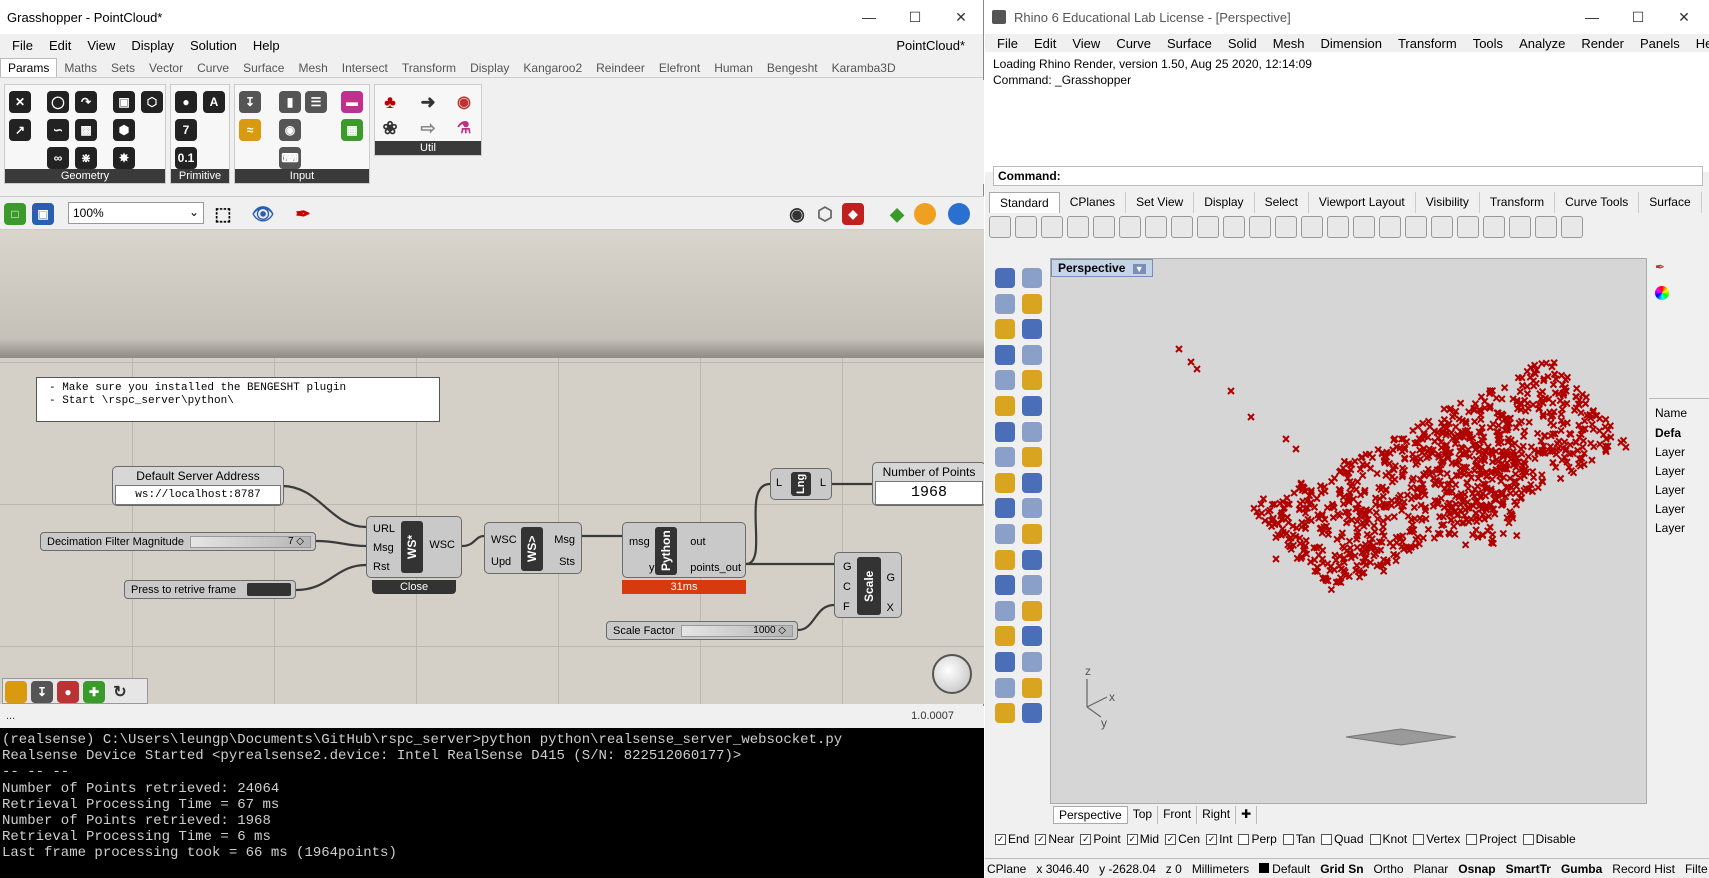  What do you see at coordinates (124, 130) in the screenshot?
I see `mesh-param-icon: ⬢` at bounding box center [124, 130].